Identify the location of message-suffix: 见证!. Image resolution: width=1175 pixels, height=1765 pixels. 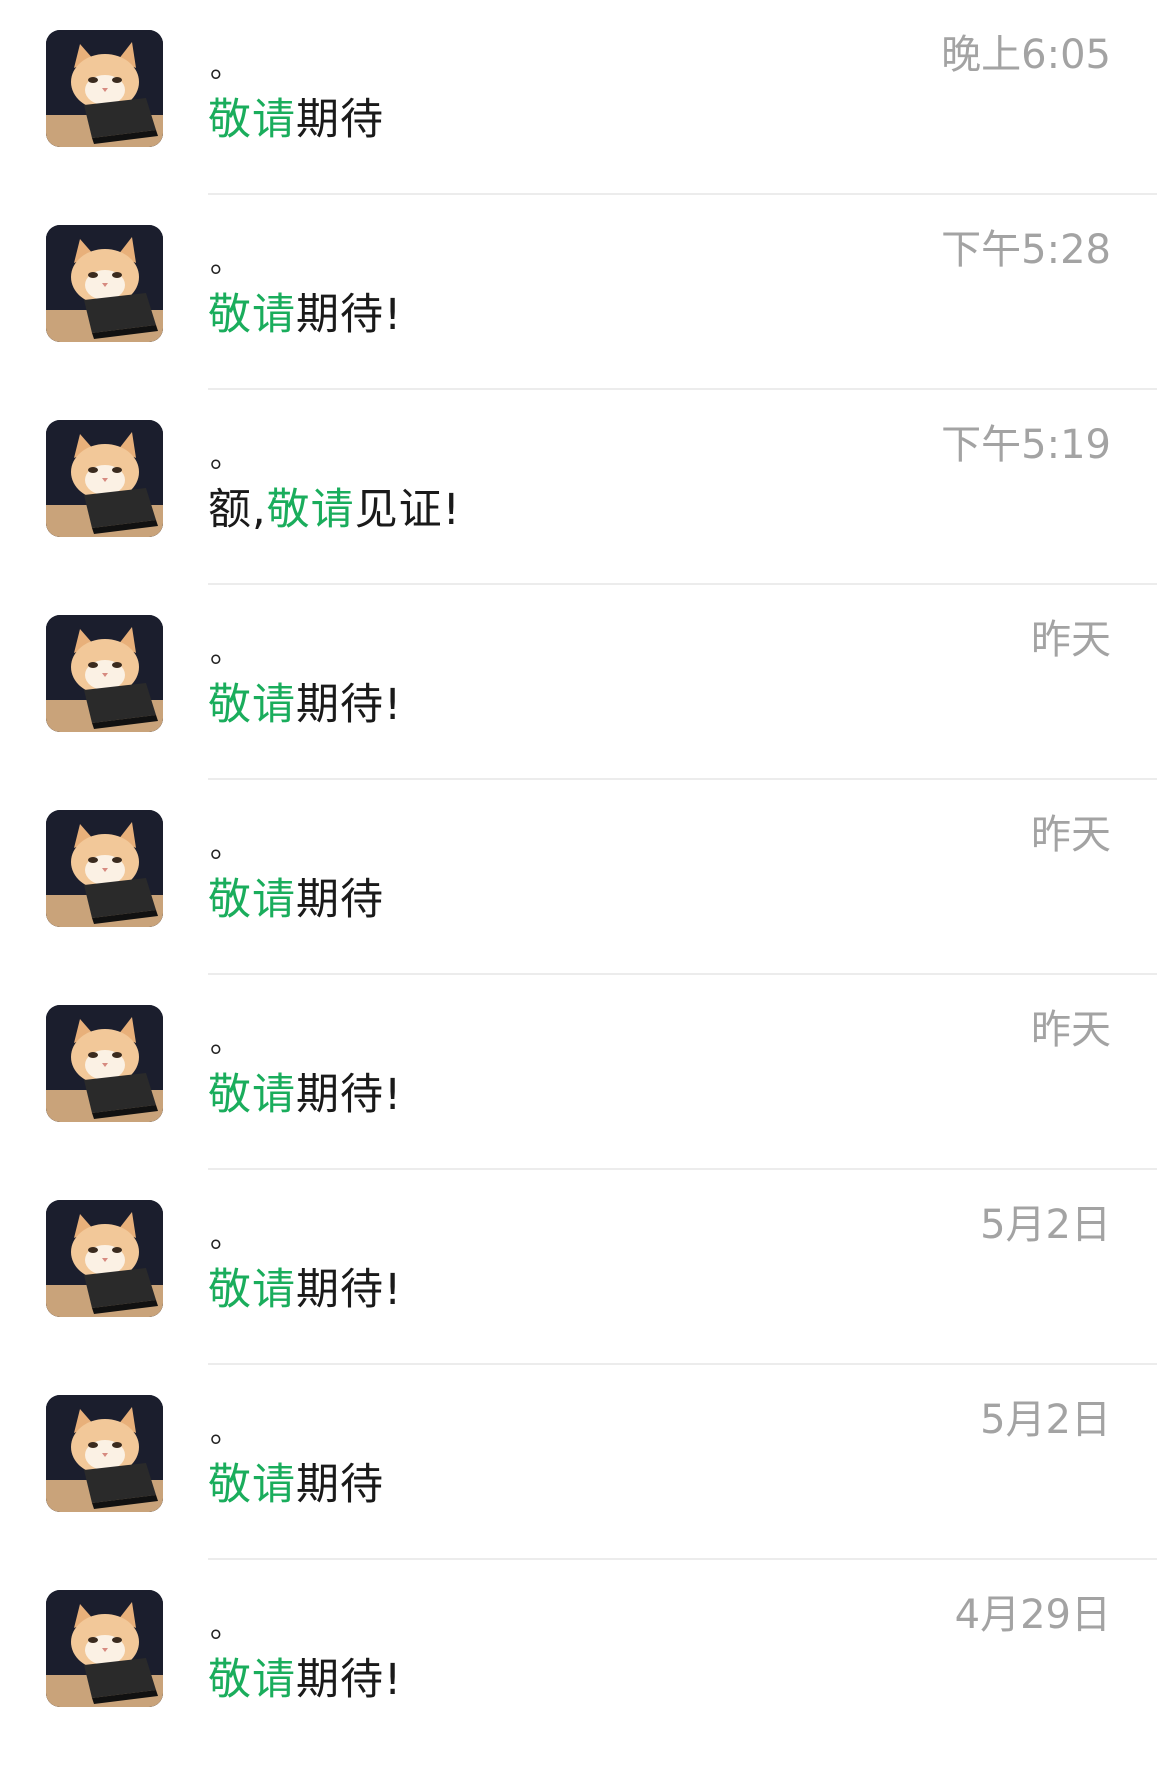
(407, 510).